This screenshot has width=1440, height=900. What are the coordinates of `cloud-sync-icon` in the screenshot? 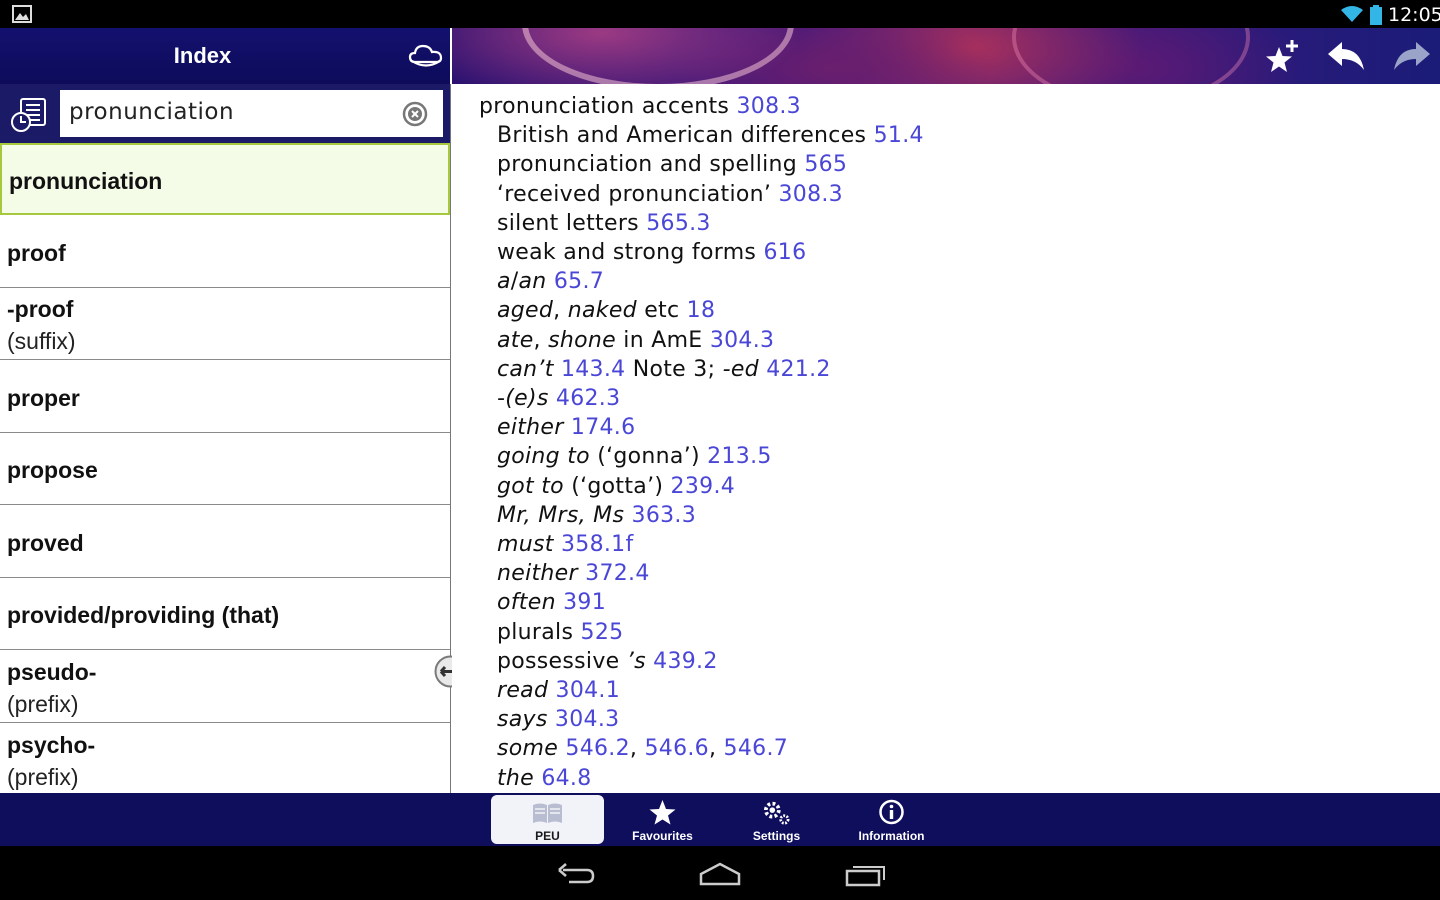 It's located at (426, 56).